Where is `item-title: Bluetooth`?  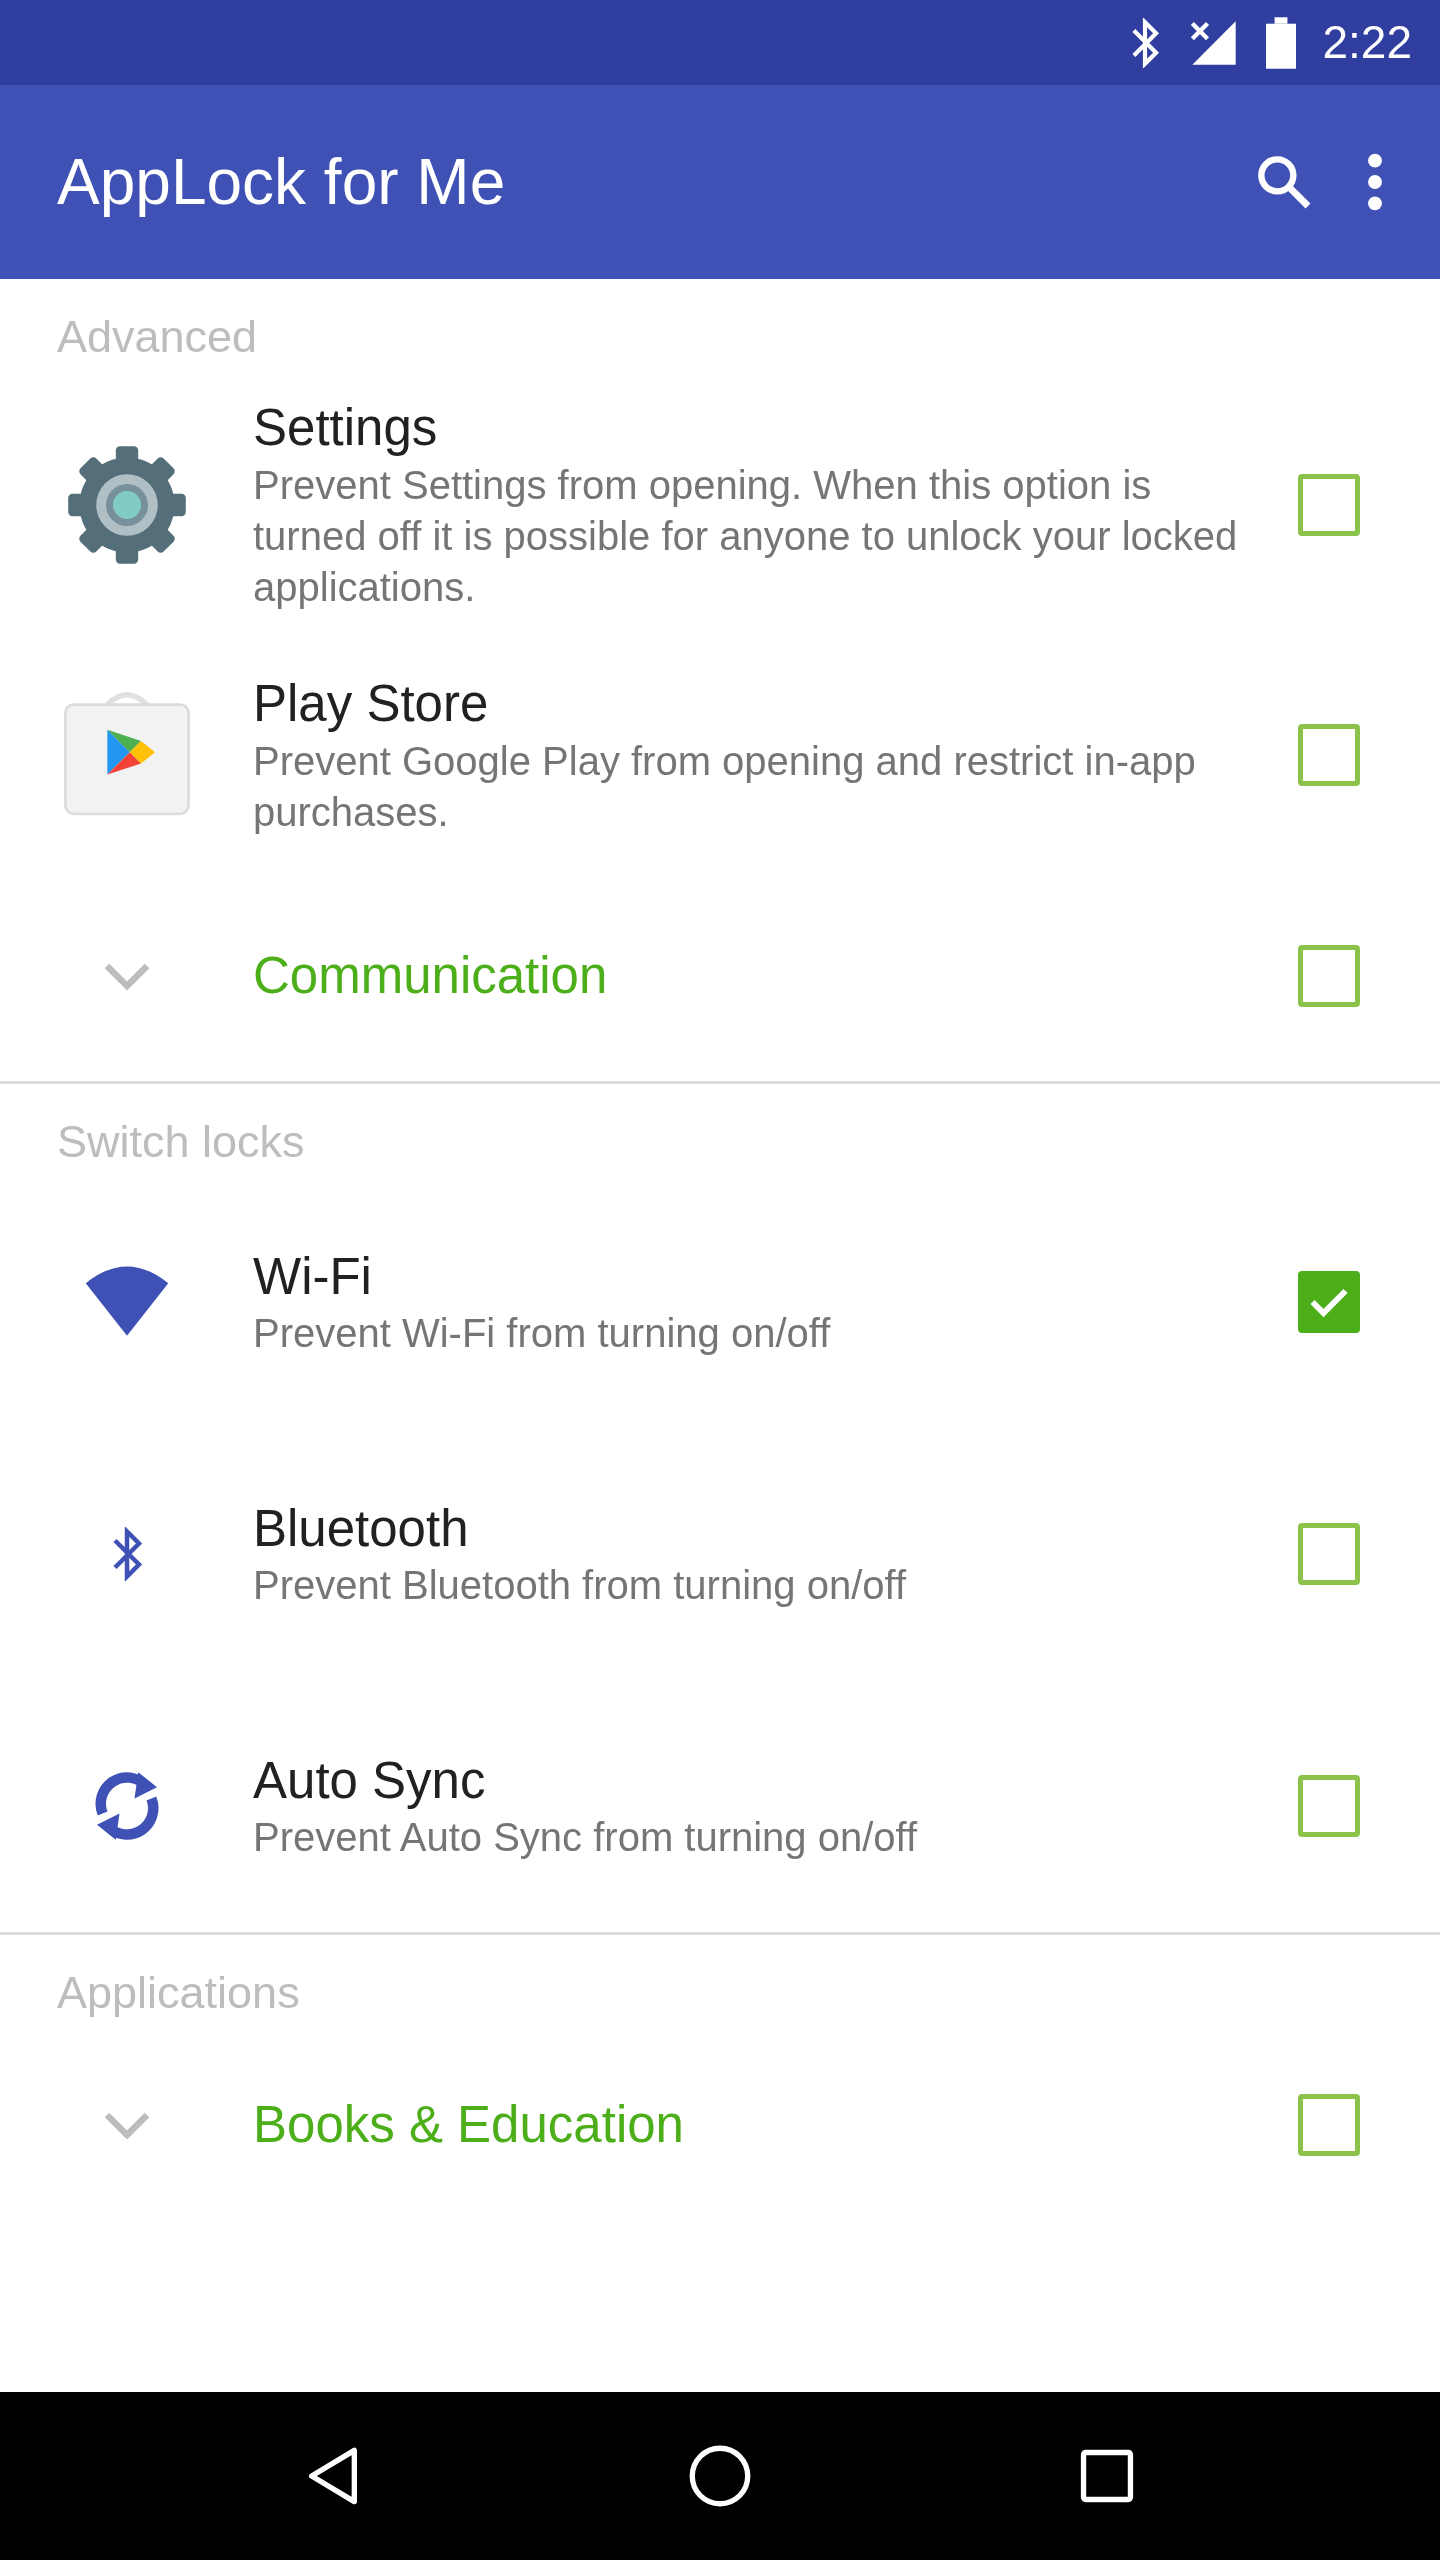 item-title: Bluetooth is located at coordinates (361, 1528).